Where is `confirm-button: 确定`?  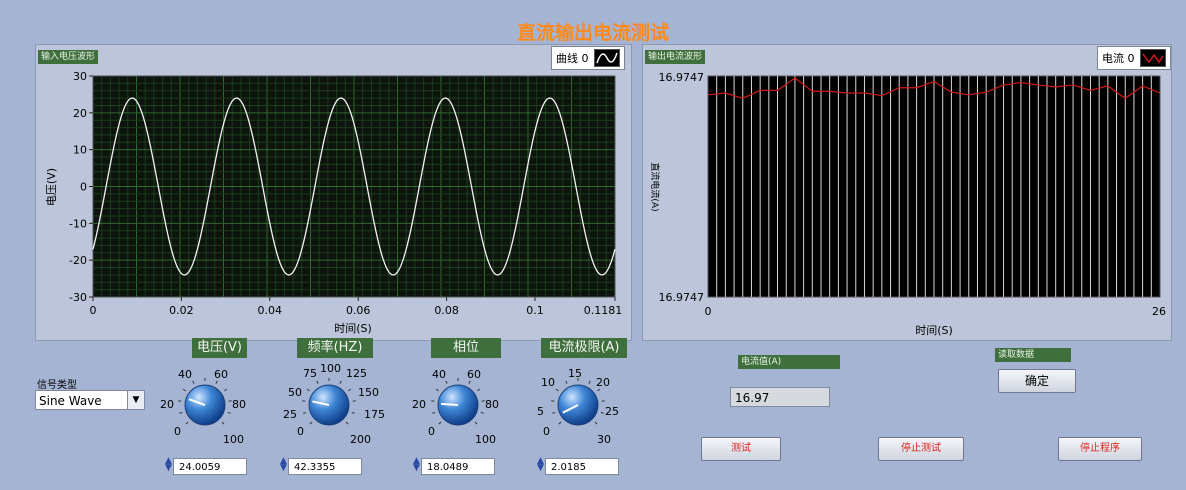
confirm-button: 确定 is located at coordinates (1037, 381).